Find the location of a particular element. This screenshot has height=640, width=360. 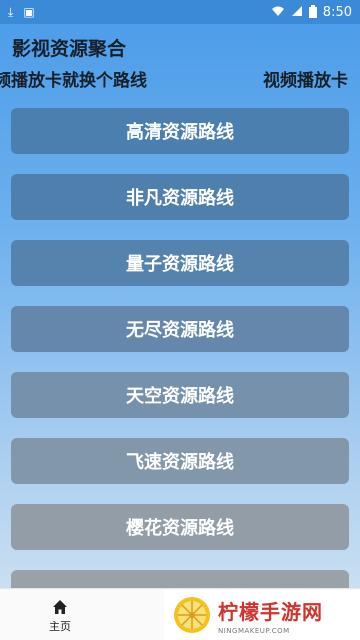

route-button-yinghua: 樱花资源路线 is located at coordinates (180, 527).